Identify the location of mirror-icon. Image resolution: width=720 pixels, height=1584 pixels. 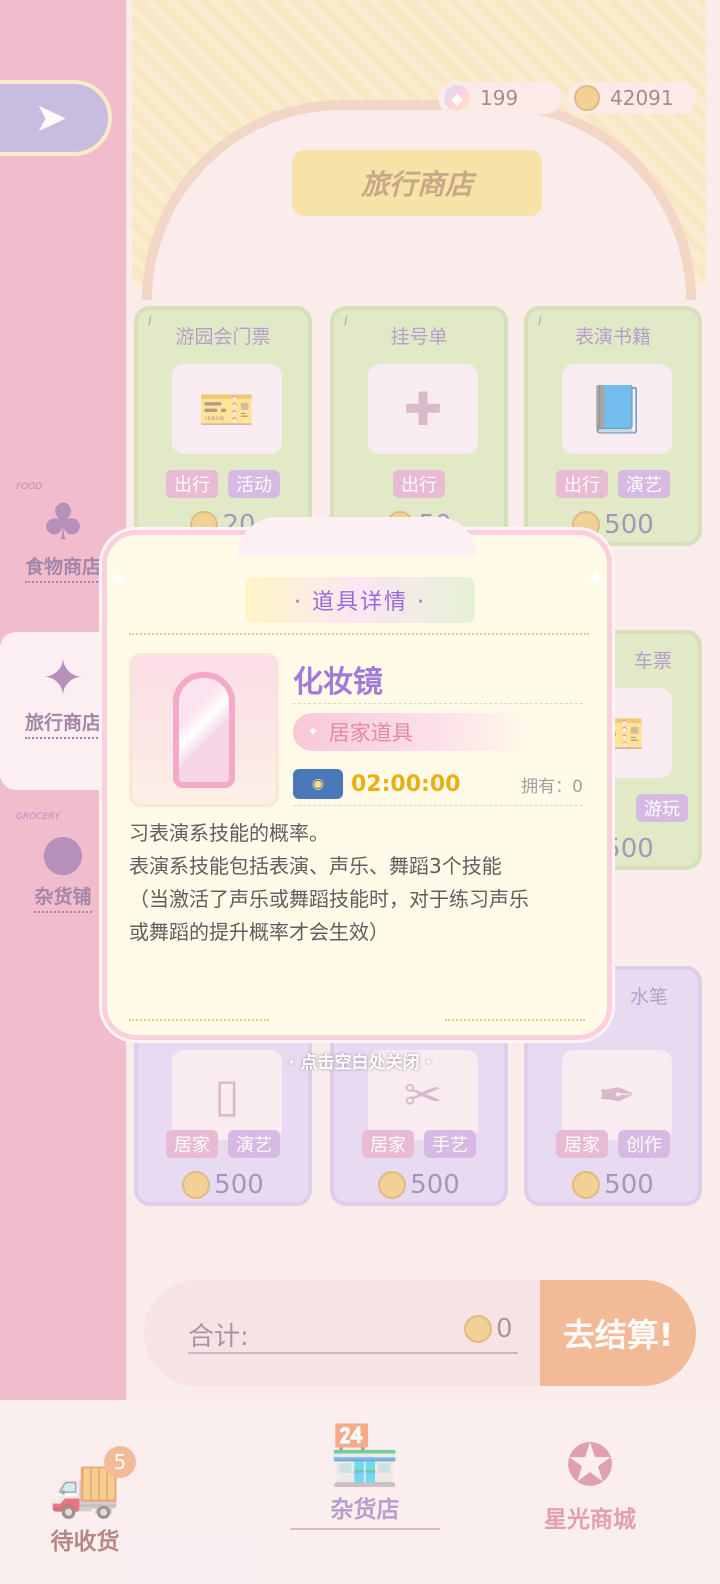
(204, 730).